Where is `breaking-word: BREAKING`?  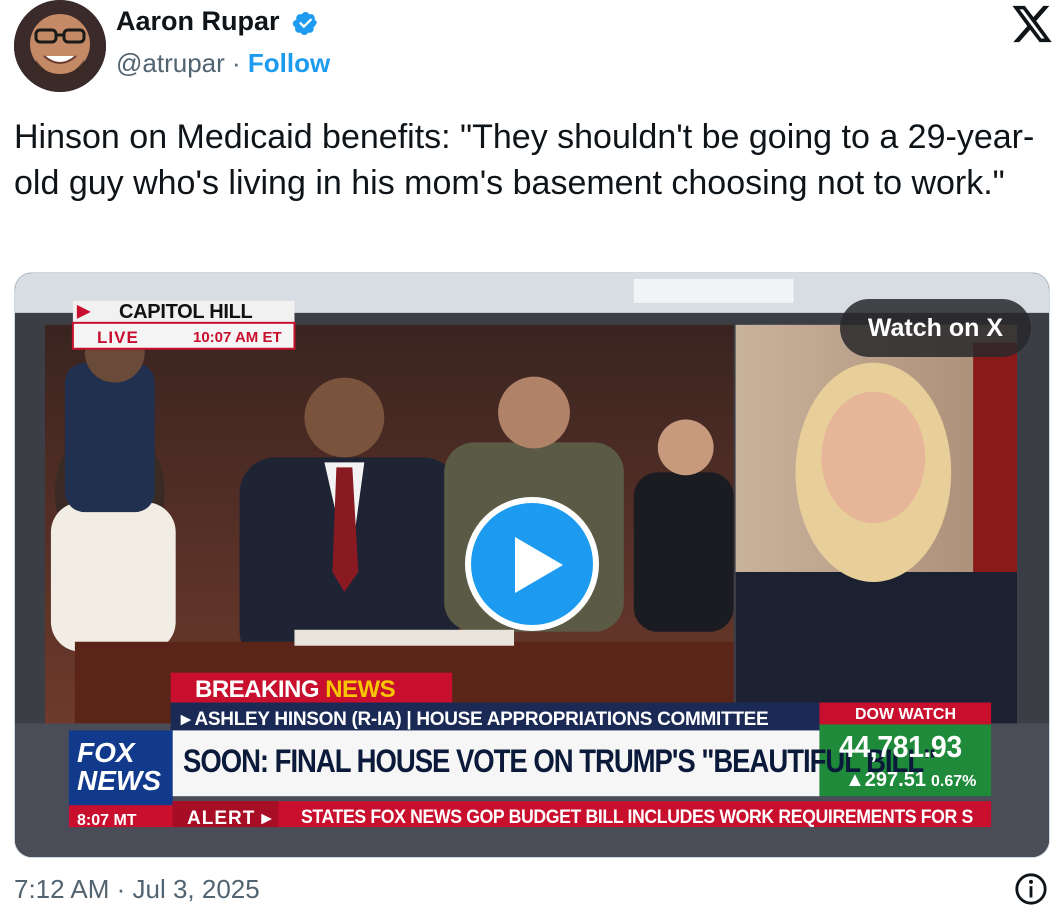 breaking-word: BREAKING is located at coordinates (257, 689).